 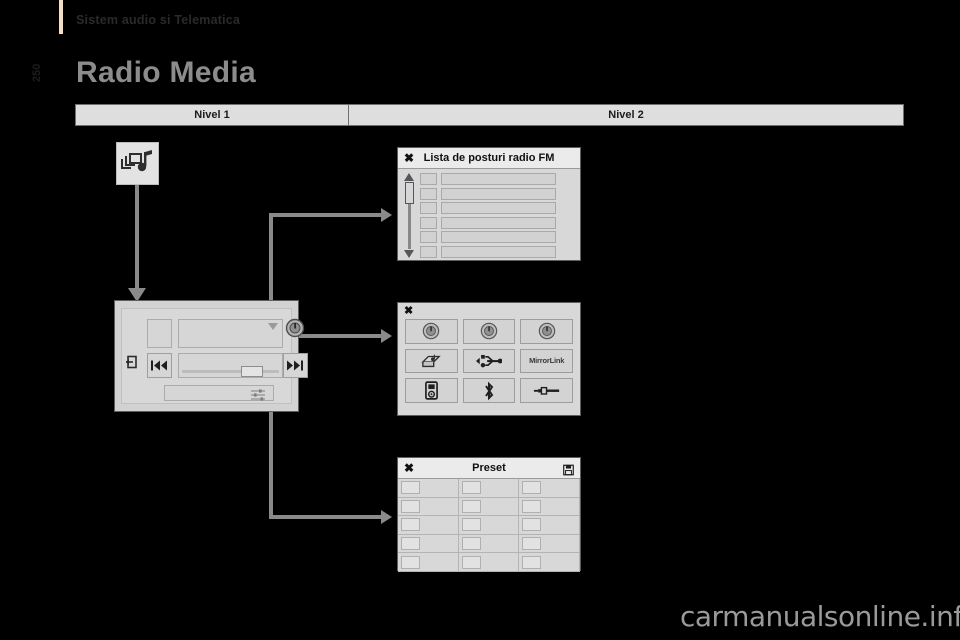 I want to click on bluetooth-icon-glyph, so click(x=489, y=391).